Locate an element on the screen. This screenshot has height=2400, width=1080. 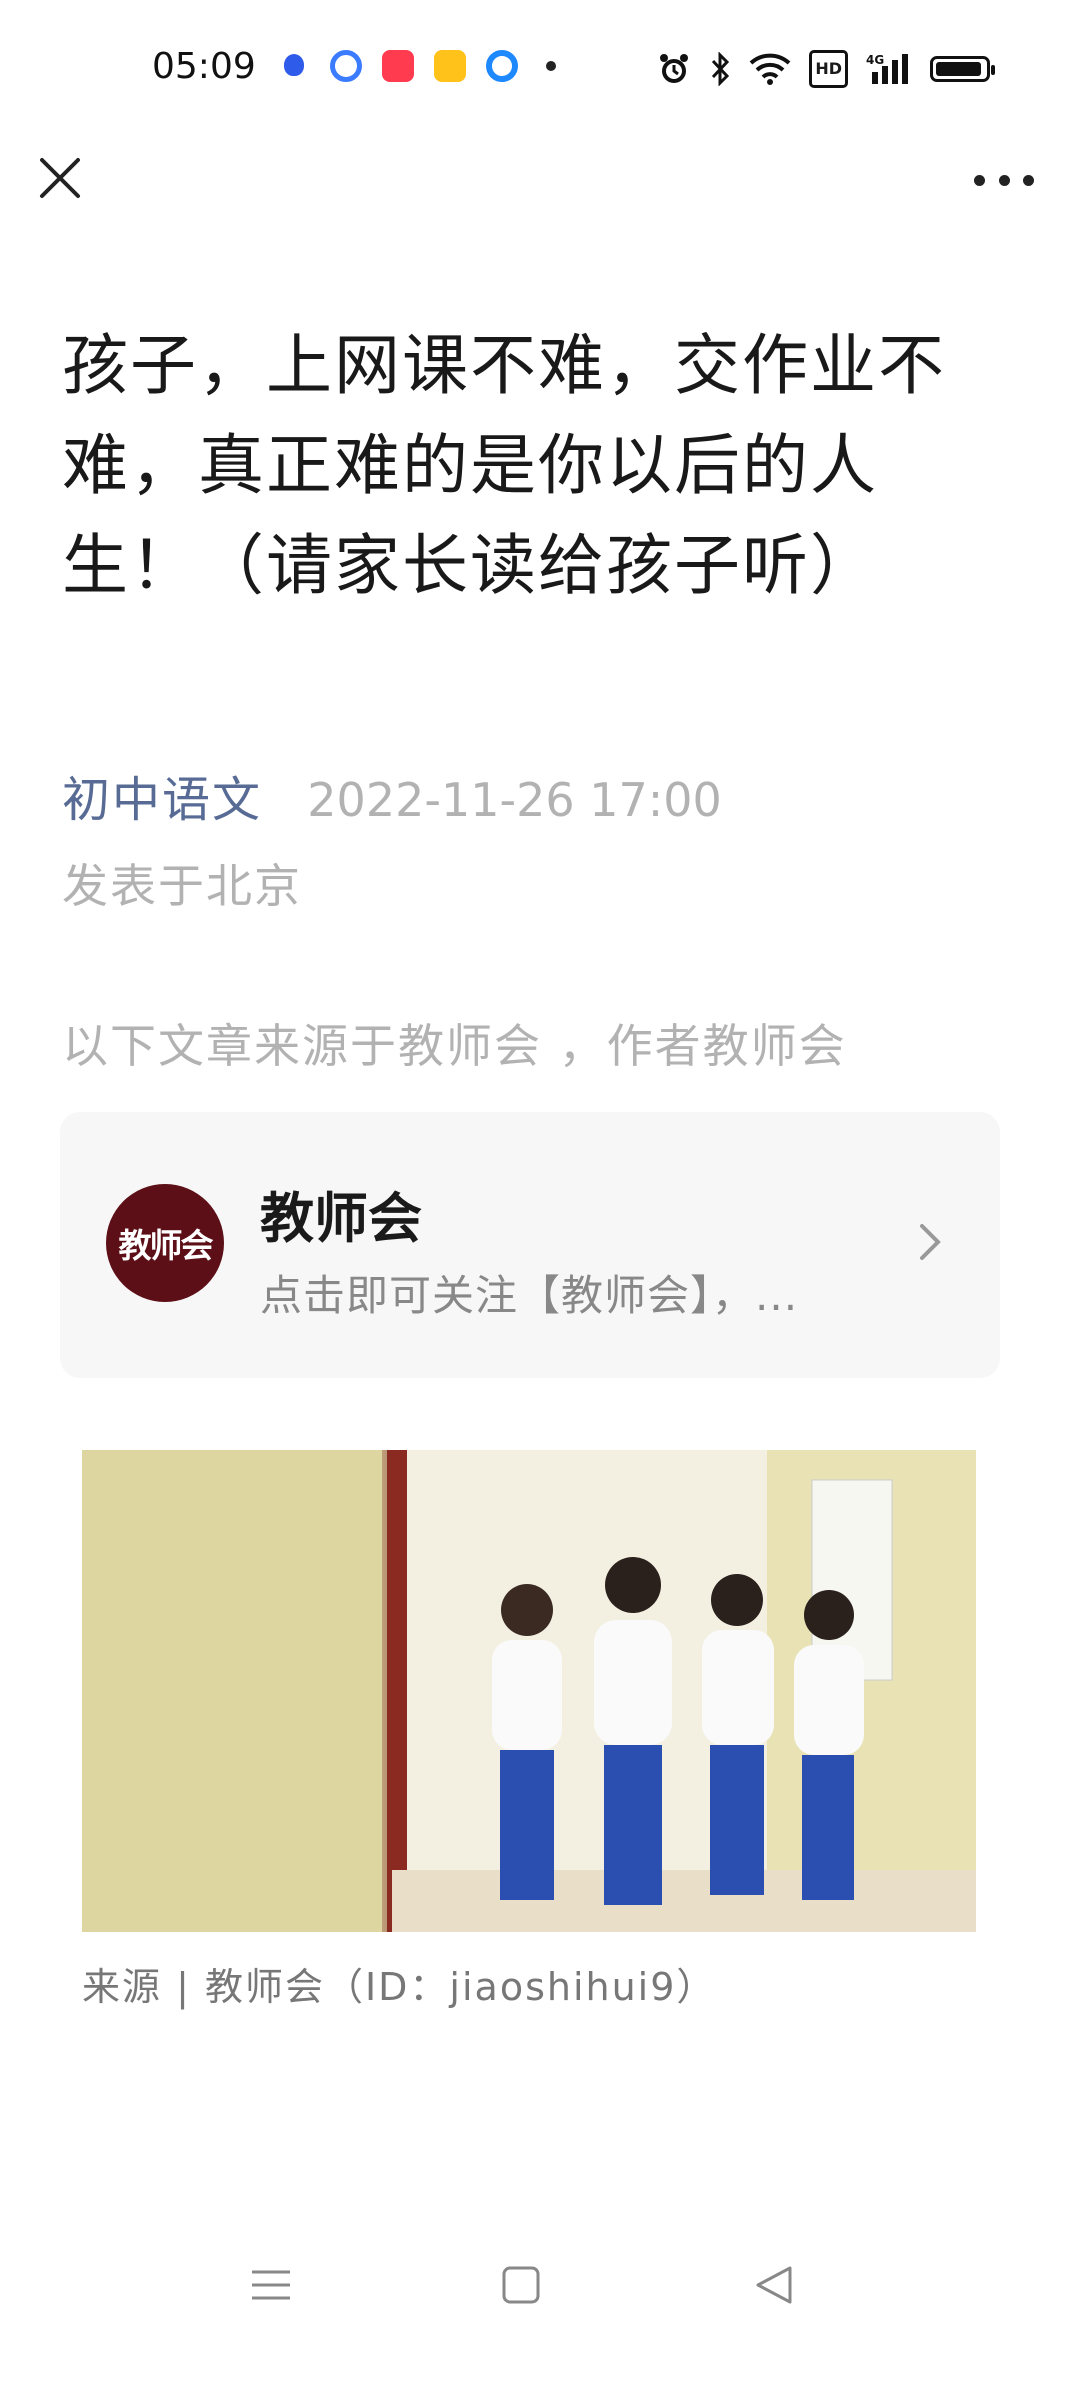
article-meta: 初中语文 2022-11-26 17:00 is located at coordinates (392, 795).